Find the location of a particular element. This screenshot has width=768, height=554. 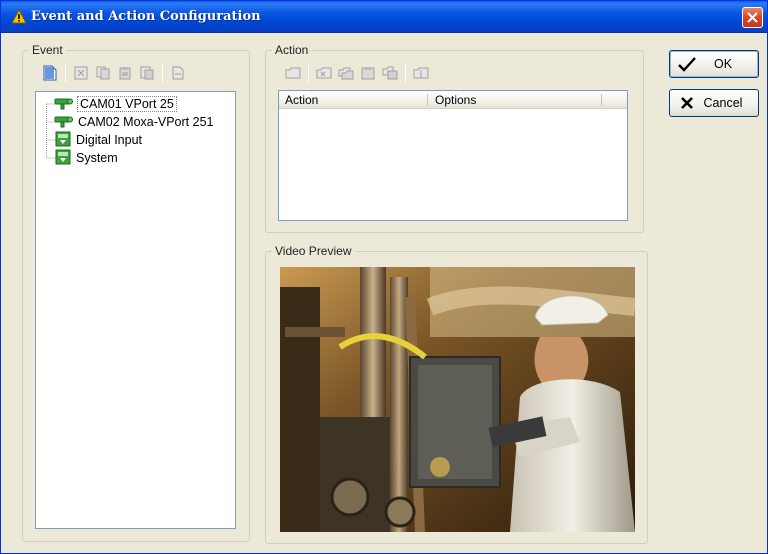

ok-button: OK is located at coordinates (714, 64).